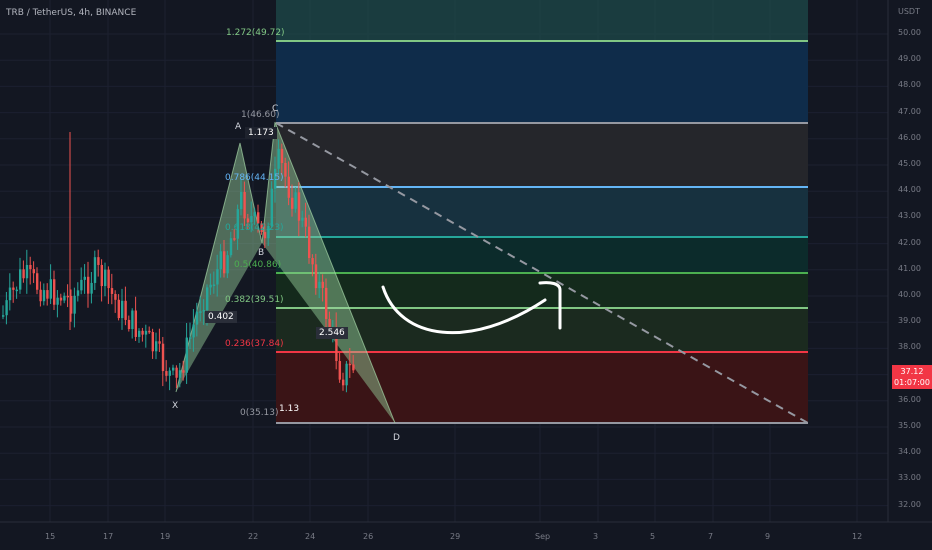 The height and width of the screenshot is (550, 932). What do you see at coordinates (71, 13) in the screenshot?
I see `chart-title: TRB / TetherUS, 4h, BINANCE` at bounding box center [71, 13].